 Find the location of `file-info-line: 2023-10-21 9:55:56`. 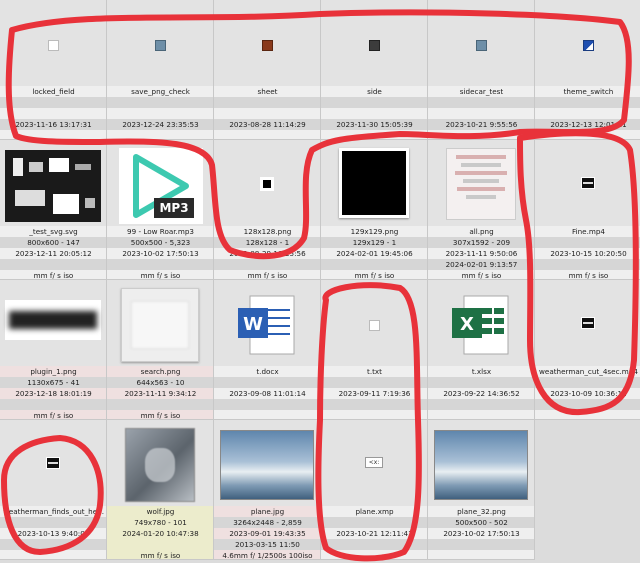

file-info-line: 2023-10-21 9:55:56 is located at coordinates (481, 124).